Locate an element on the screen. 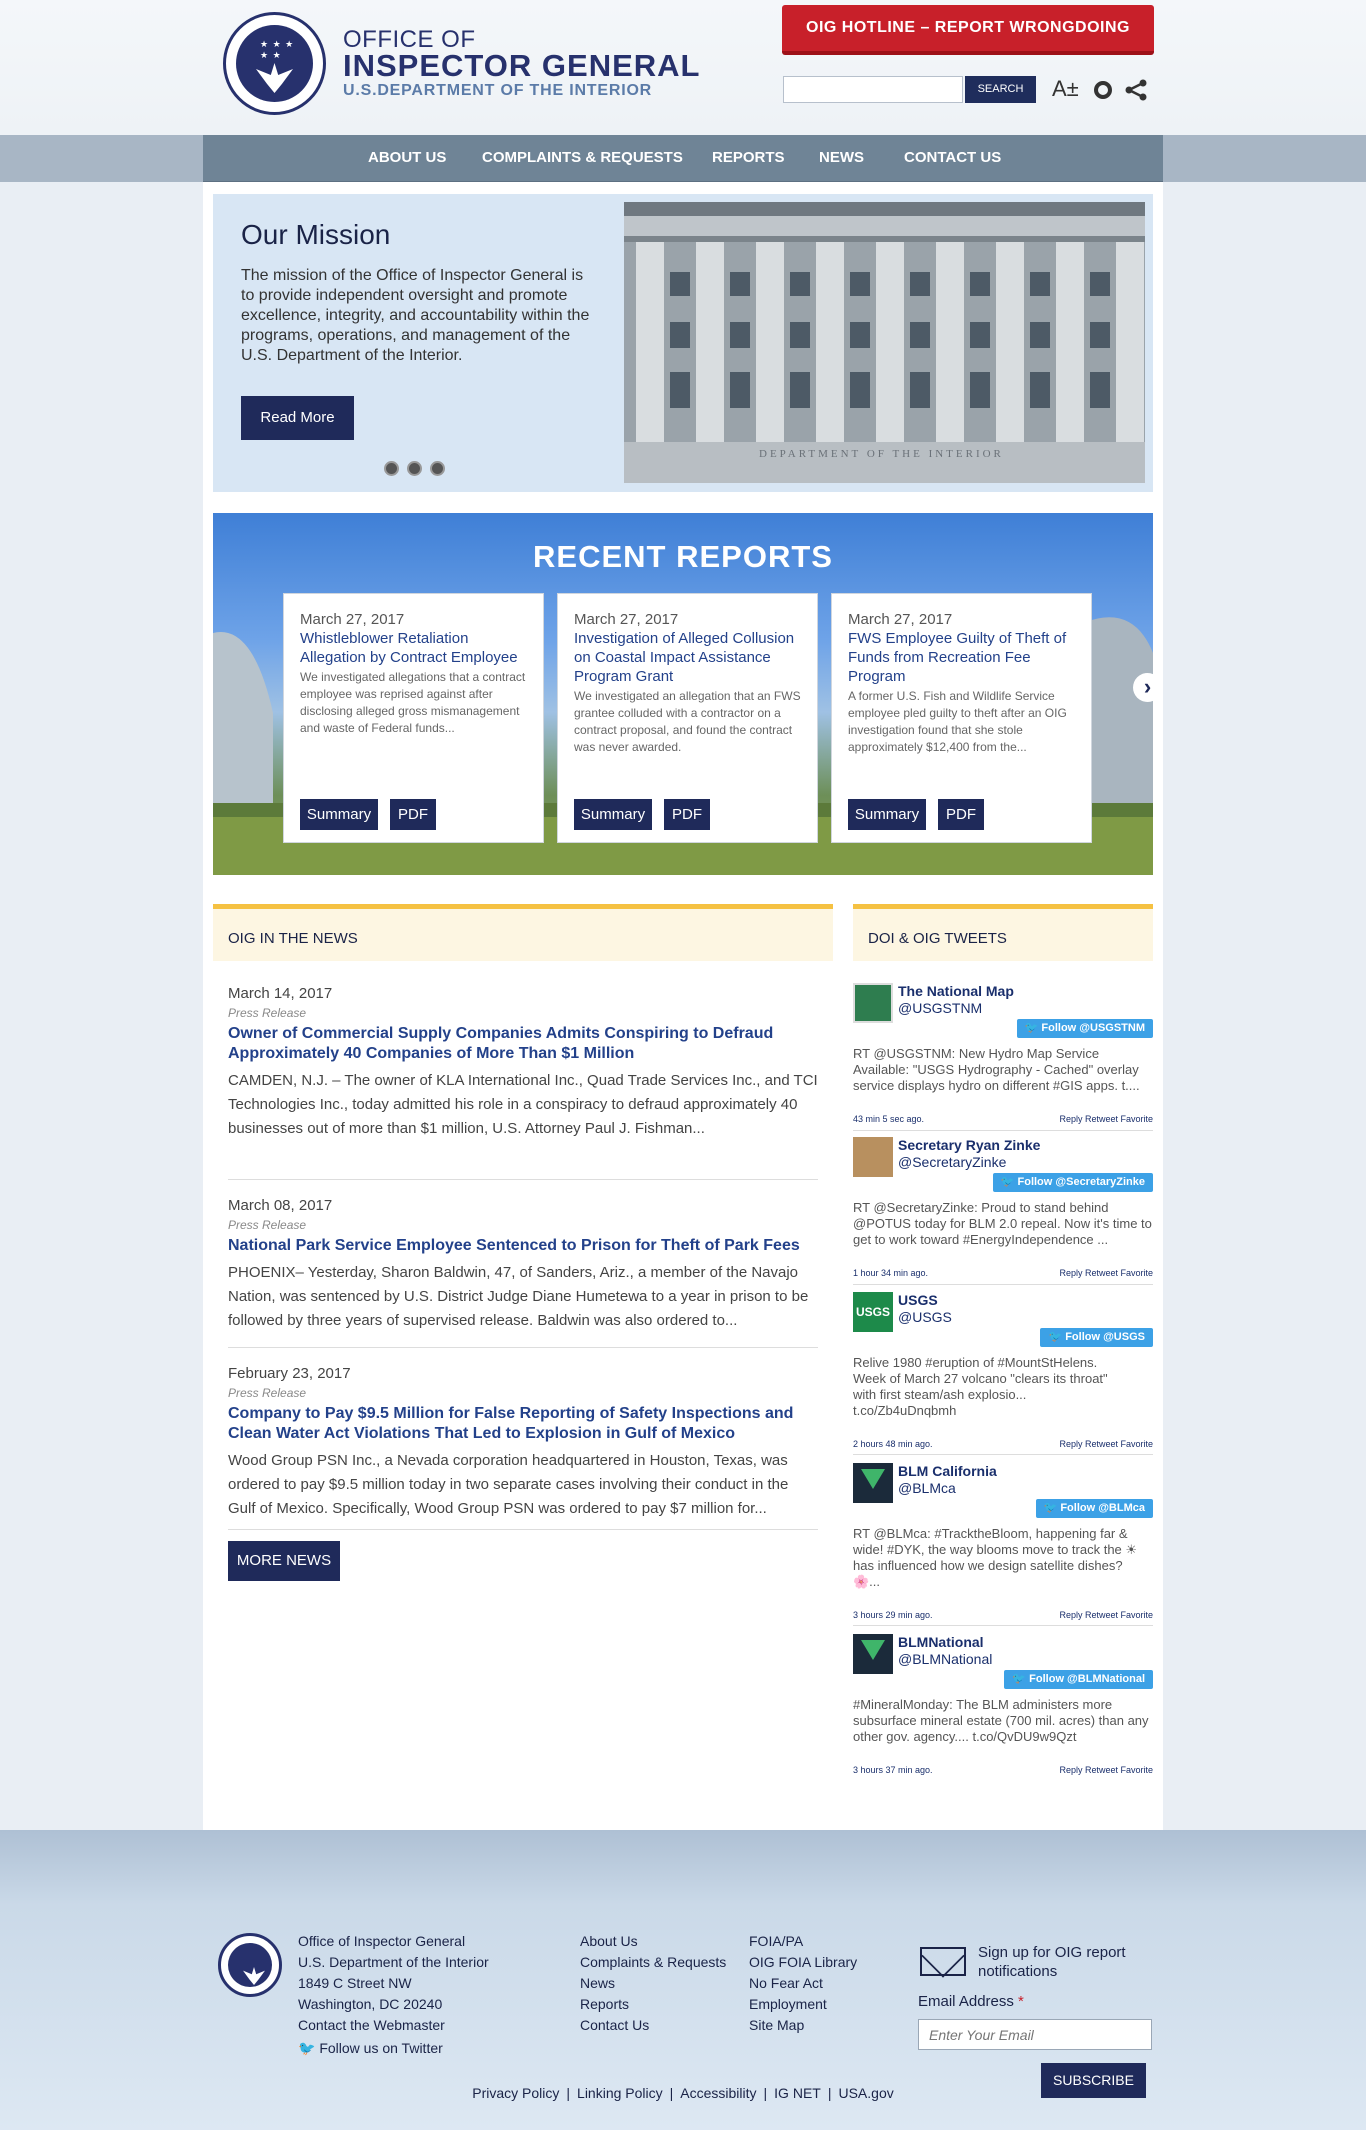 The height and width of the screenshot is (2130, 1366). tweet-time: 3 hours 37 min ago. is located at coordinates (893, 1770).